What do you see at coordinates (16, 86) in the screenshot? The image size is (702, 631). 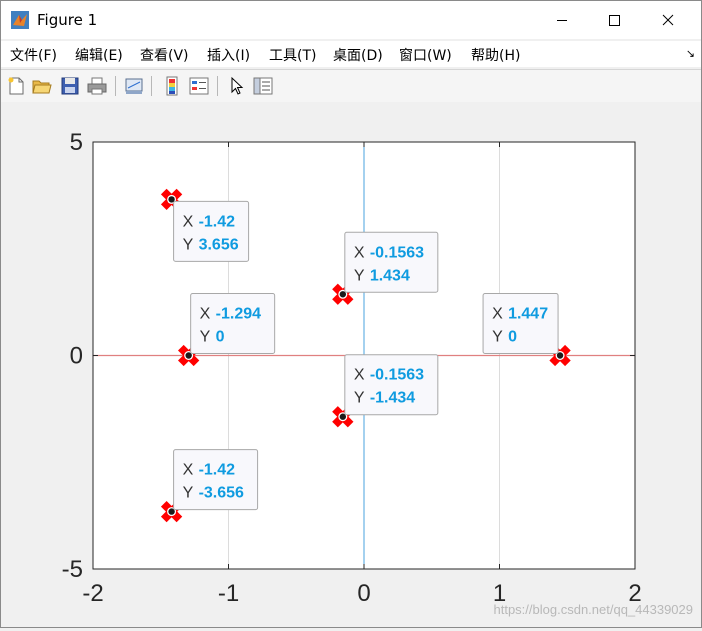 I see `new-figure-icon` at bounding box center [16, 86].